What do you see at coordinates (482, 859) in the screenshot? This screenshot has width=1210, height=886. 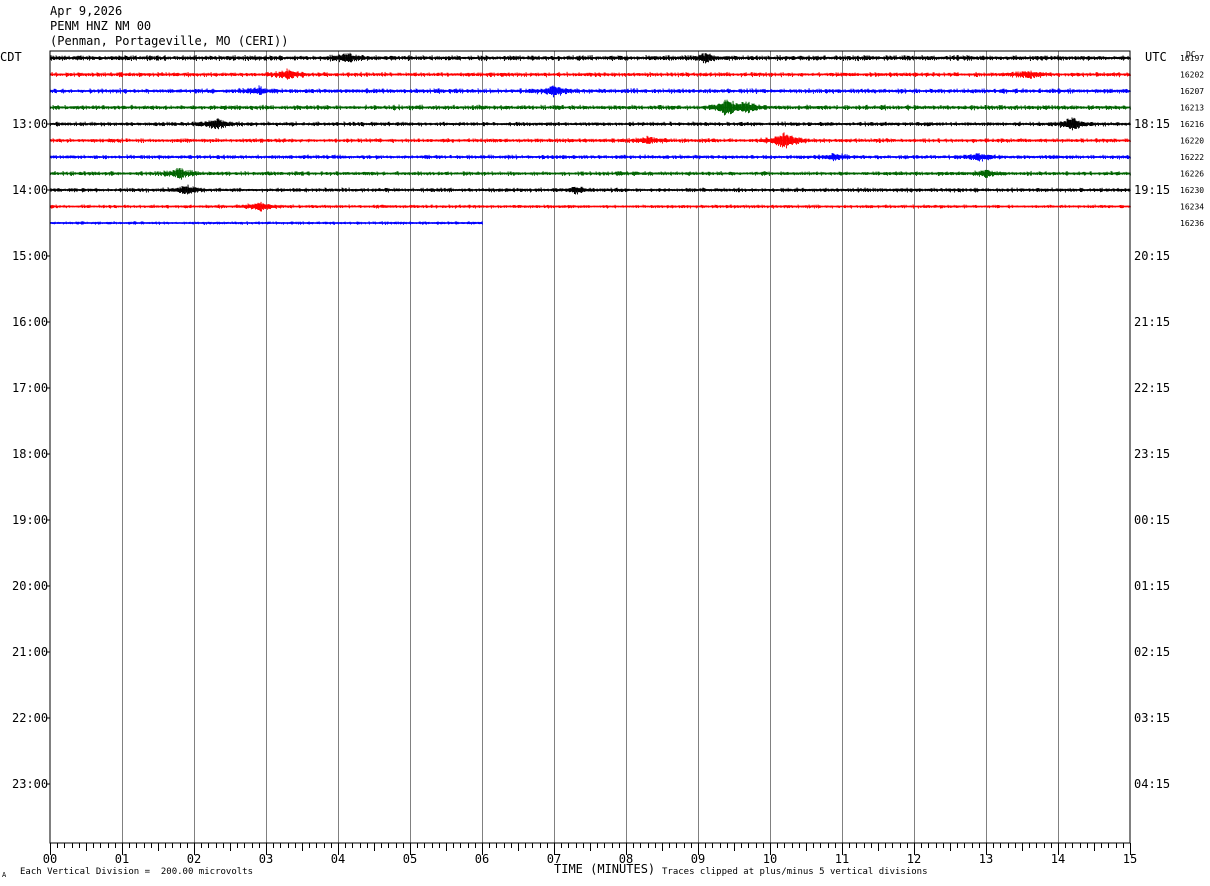 I see `x-tick-label: 06` at bounding box center [482, 859].